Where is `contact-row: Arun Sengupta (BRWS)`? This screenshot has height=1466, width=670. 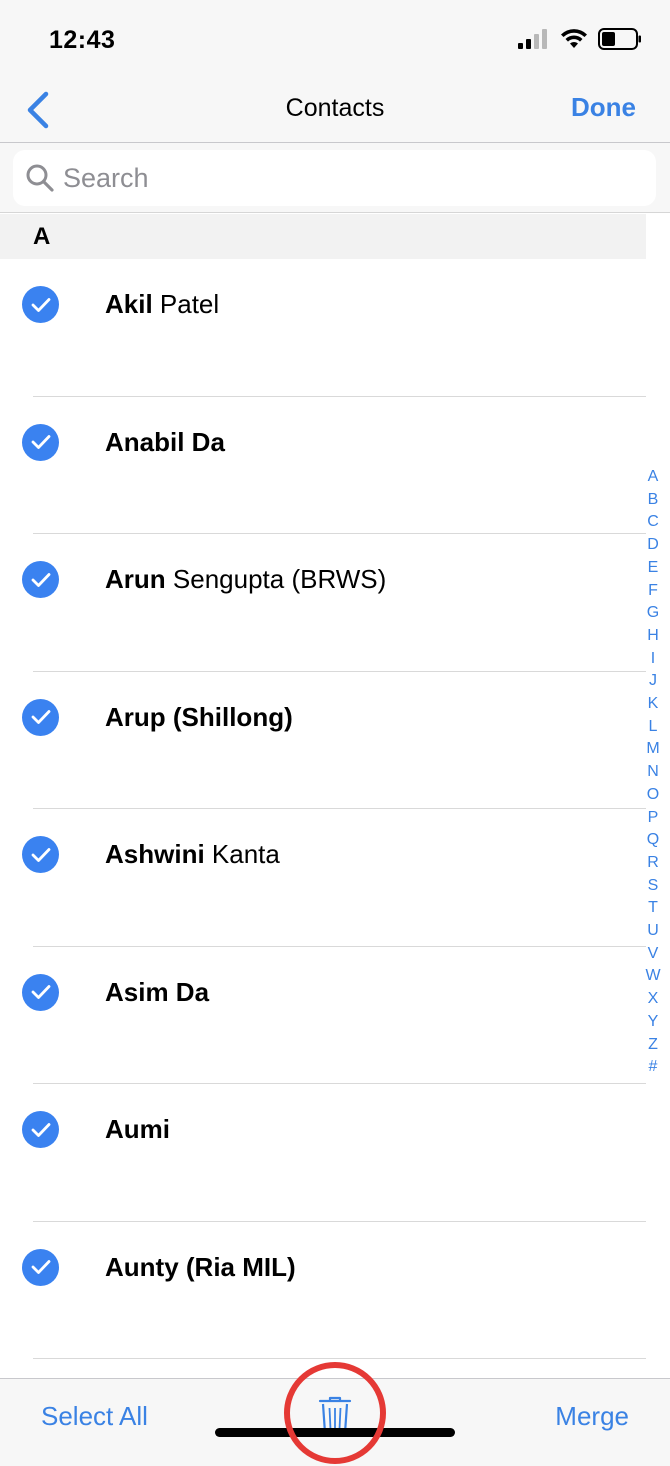 contact-row: Arun Sengupta (BRWS) is located at coordinates (323, 603).